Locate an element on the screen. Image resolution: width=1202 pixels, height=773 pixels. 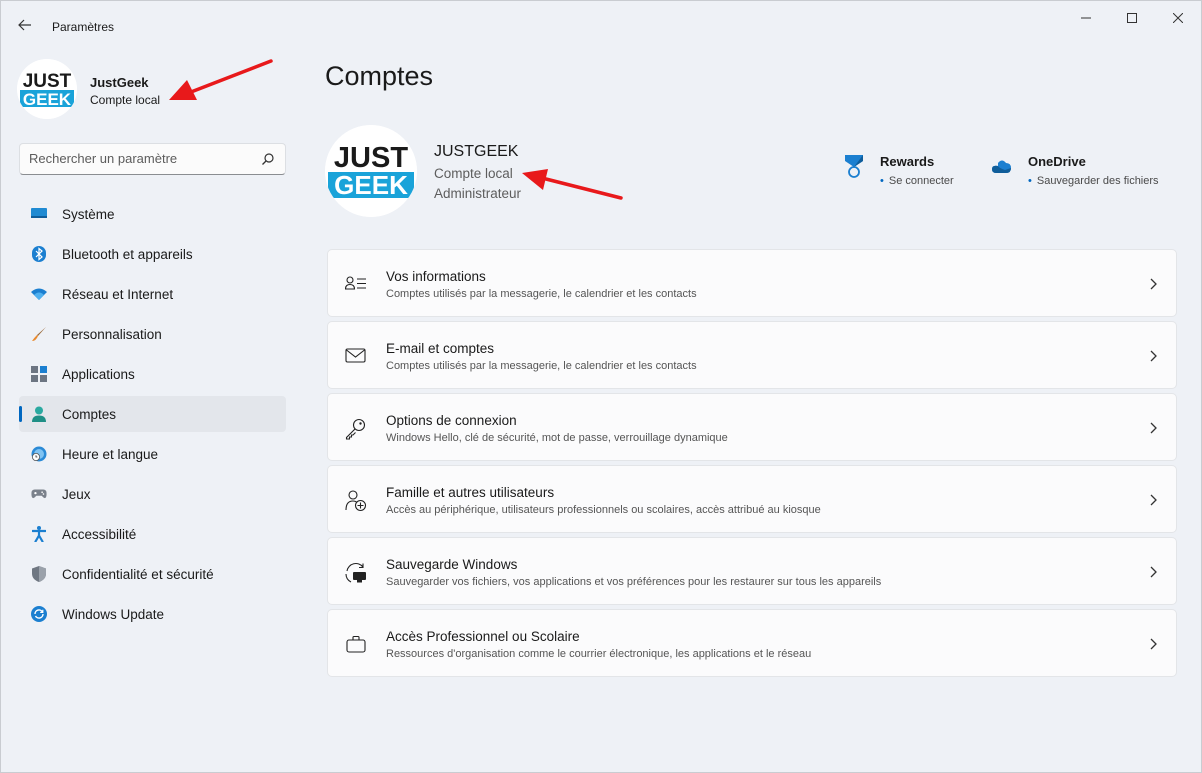
rewards-medal-icon is located at coordinates (854, 166).